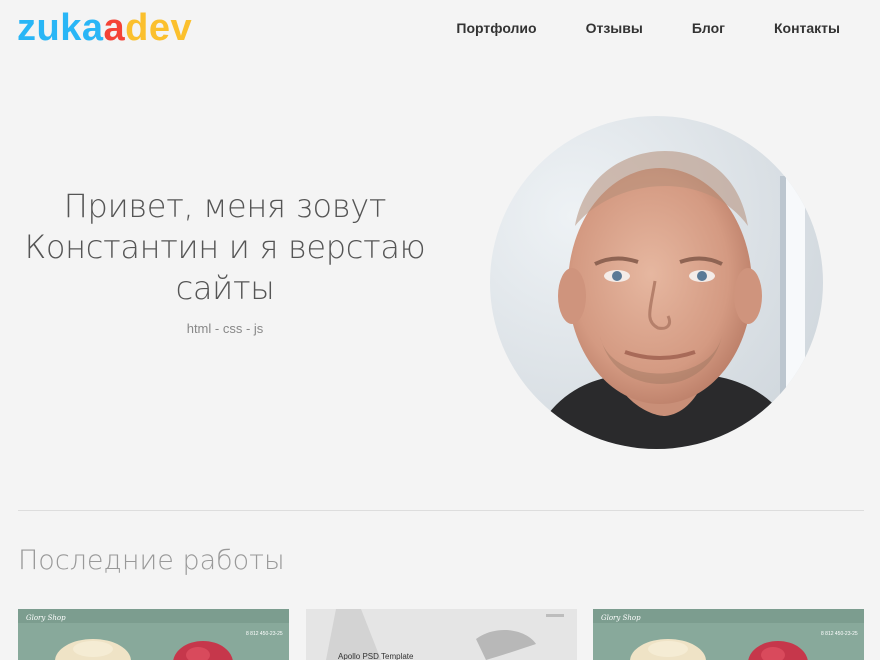 The image size is (880, 660). What do you see at coordinates (621, 618) in the screenshot?
I see `work-3-logo-text: Glory Shop` at bounding box center [621, 618].